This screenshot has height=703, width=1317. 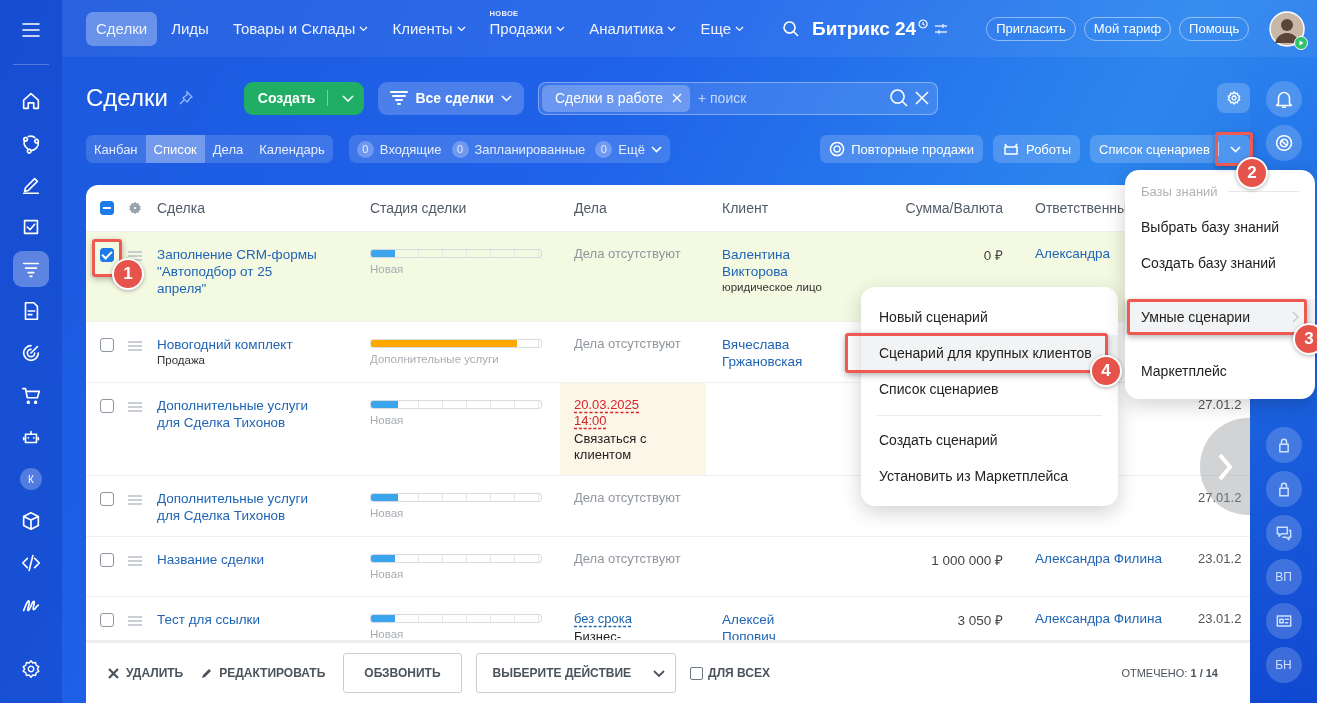 What do you see at coordinates (783, 208) in the screenshot?
I see `column-header: Клиент` at bounding box center [783, 208].